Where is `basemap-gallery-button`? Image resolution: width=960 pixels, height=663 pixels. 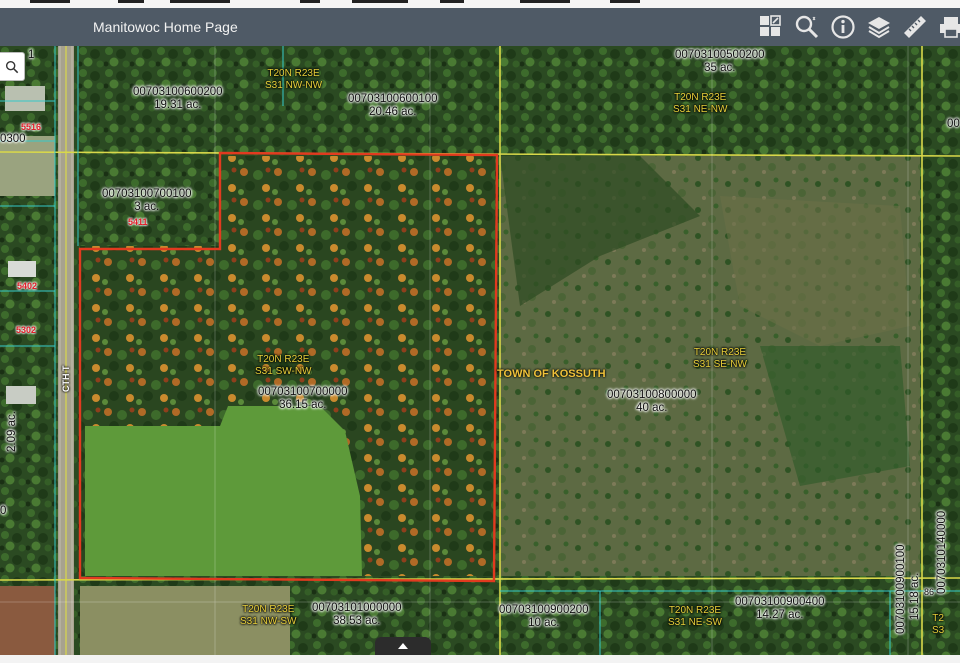 basemap-gallery-button is located at coordinates (771, 27).